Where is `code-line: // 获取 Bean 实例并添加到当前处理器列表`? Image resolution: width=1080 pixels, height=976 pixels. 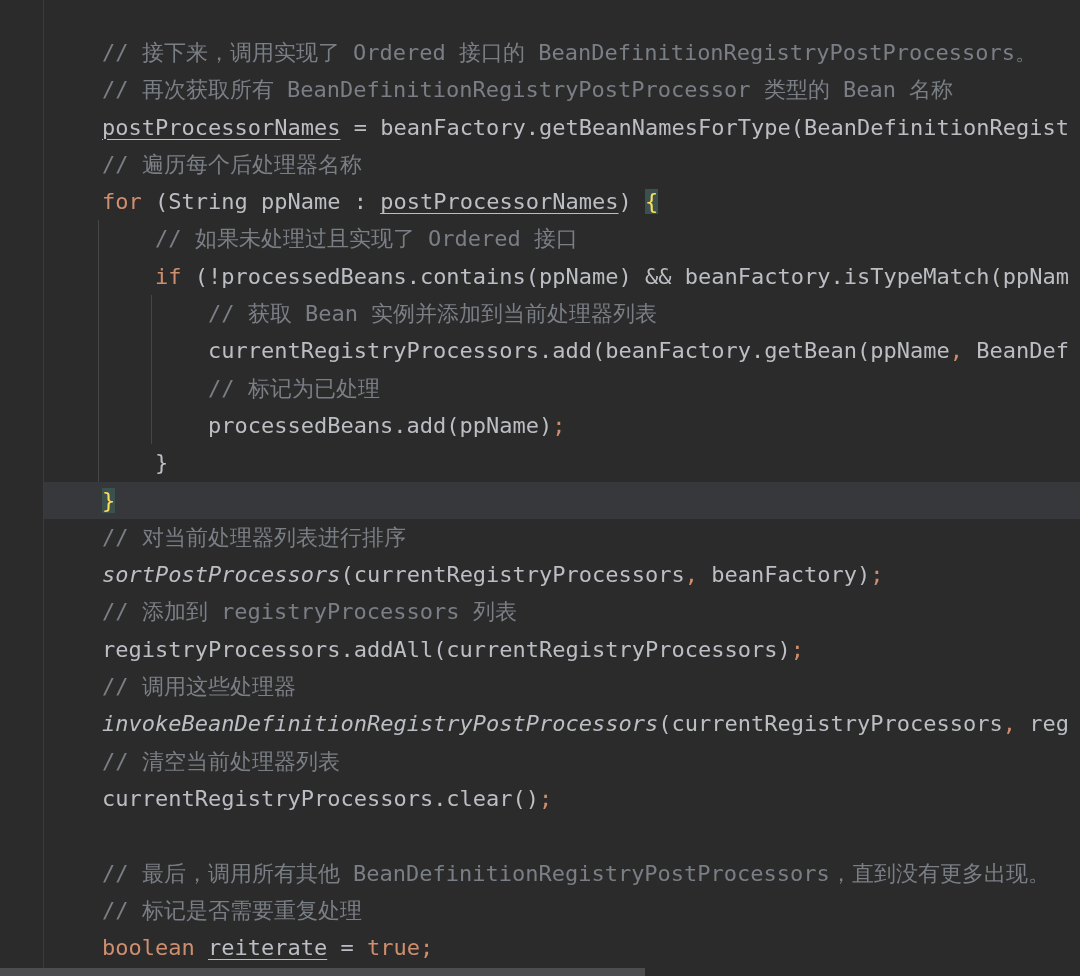
code-line: // 获取 Bean 实例并添加到当前处理器列表 is located at coordinates (433, 314).